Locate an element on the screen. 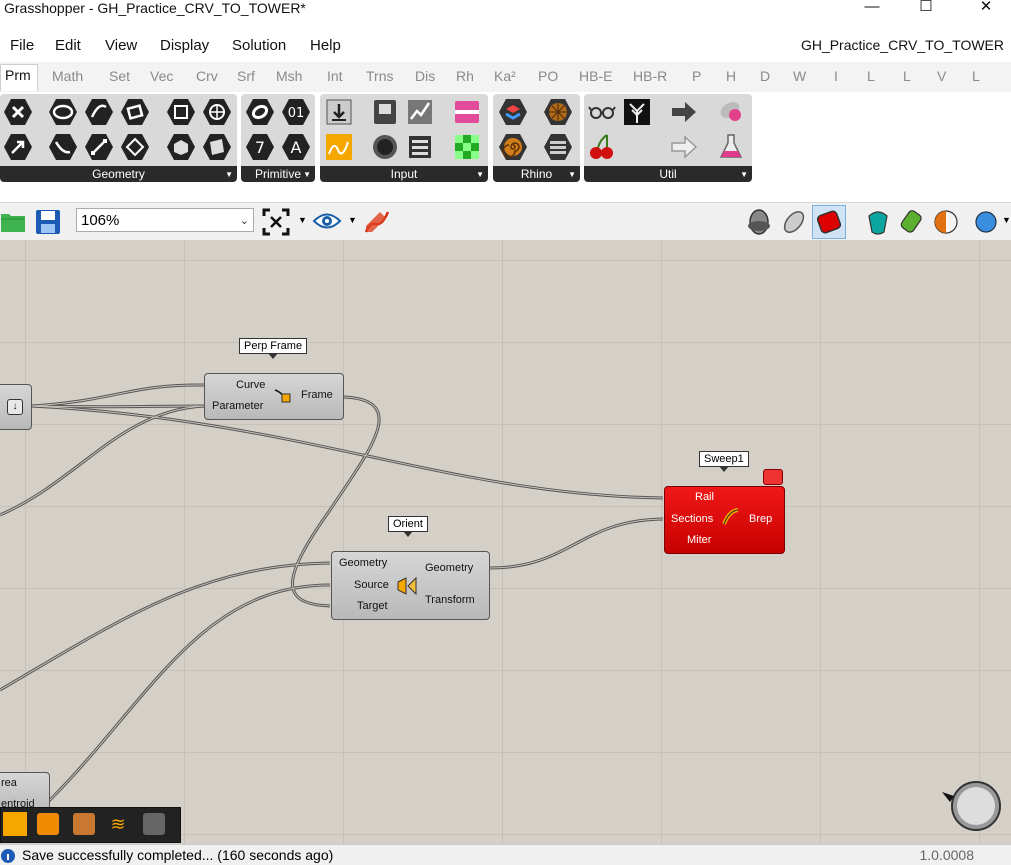 The height and width of the screenshot is (865, 1011). toggle-icon is located at coordinates (385, 112).